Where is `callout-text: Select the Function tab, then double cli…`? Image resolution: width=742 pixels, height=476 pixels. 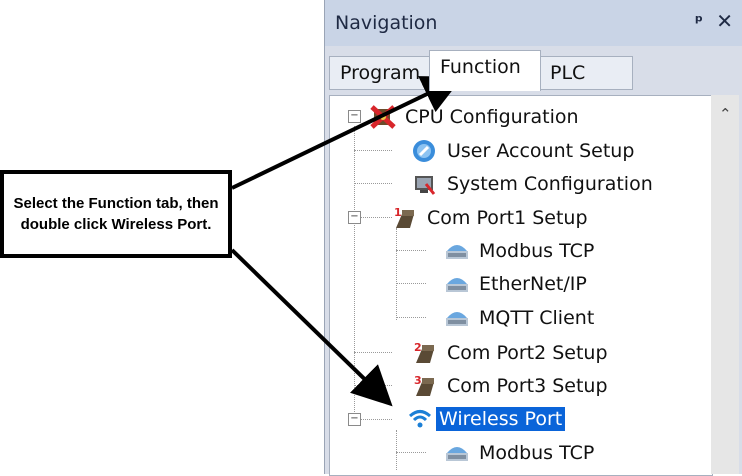
callout-text: Select the Function tab, then double cli… is located at coordinates (116, 214).